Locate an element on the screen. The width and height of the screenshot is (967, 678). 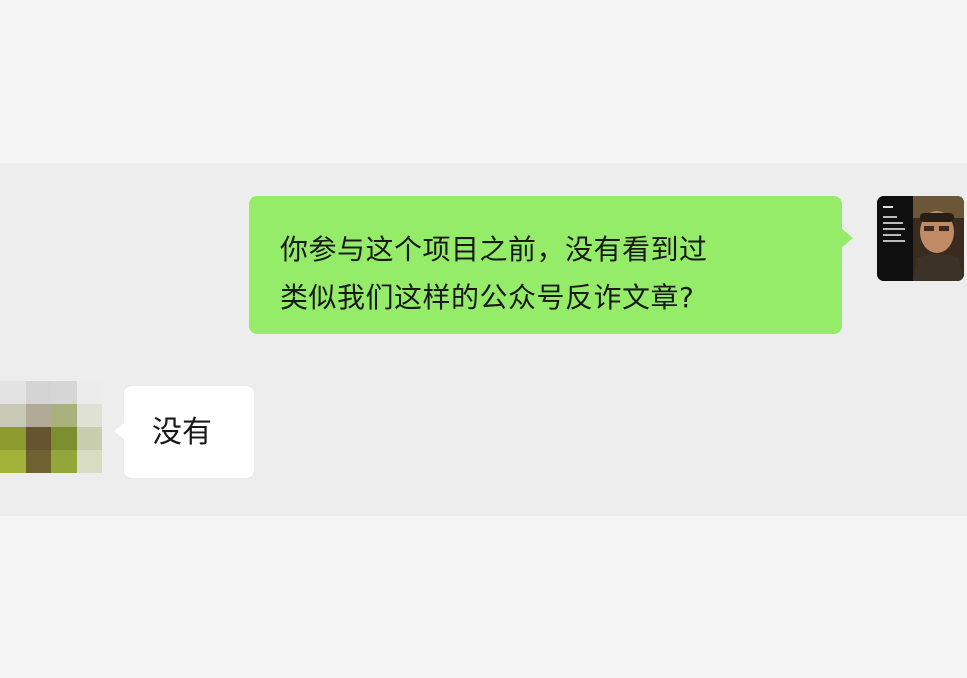
outgoing-message-bubble: 你参与这个项目之前，没有看到过 类似我们这样的公众号反诈文章? is located at coordinates (551, 265).